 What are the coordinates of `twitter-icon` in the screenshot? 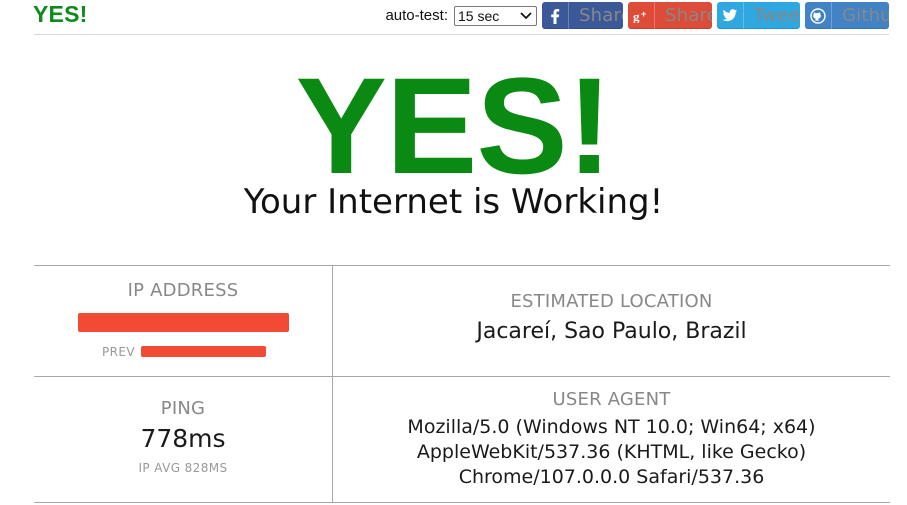 It's located at (730, 15).